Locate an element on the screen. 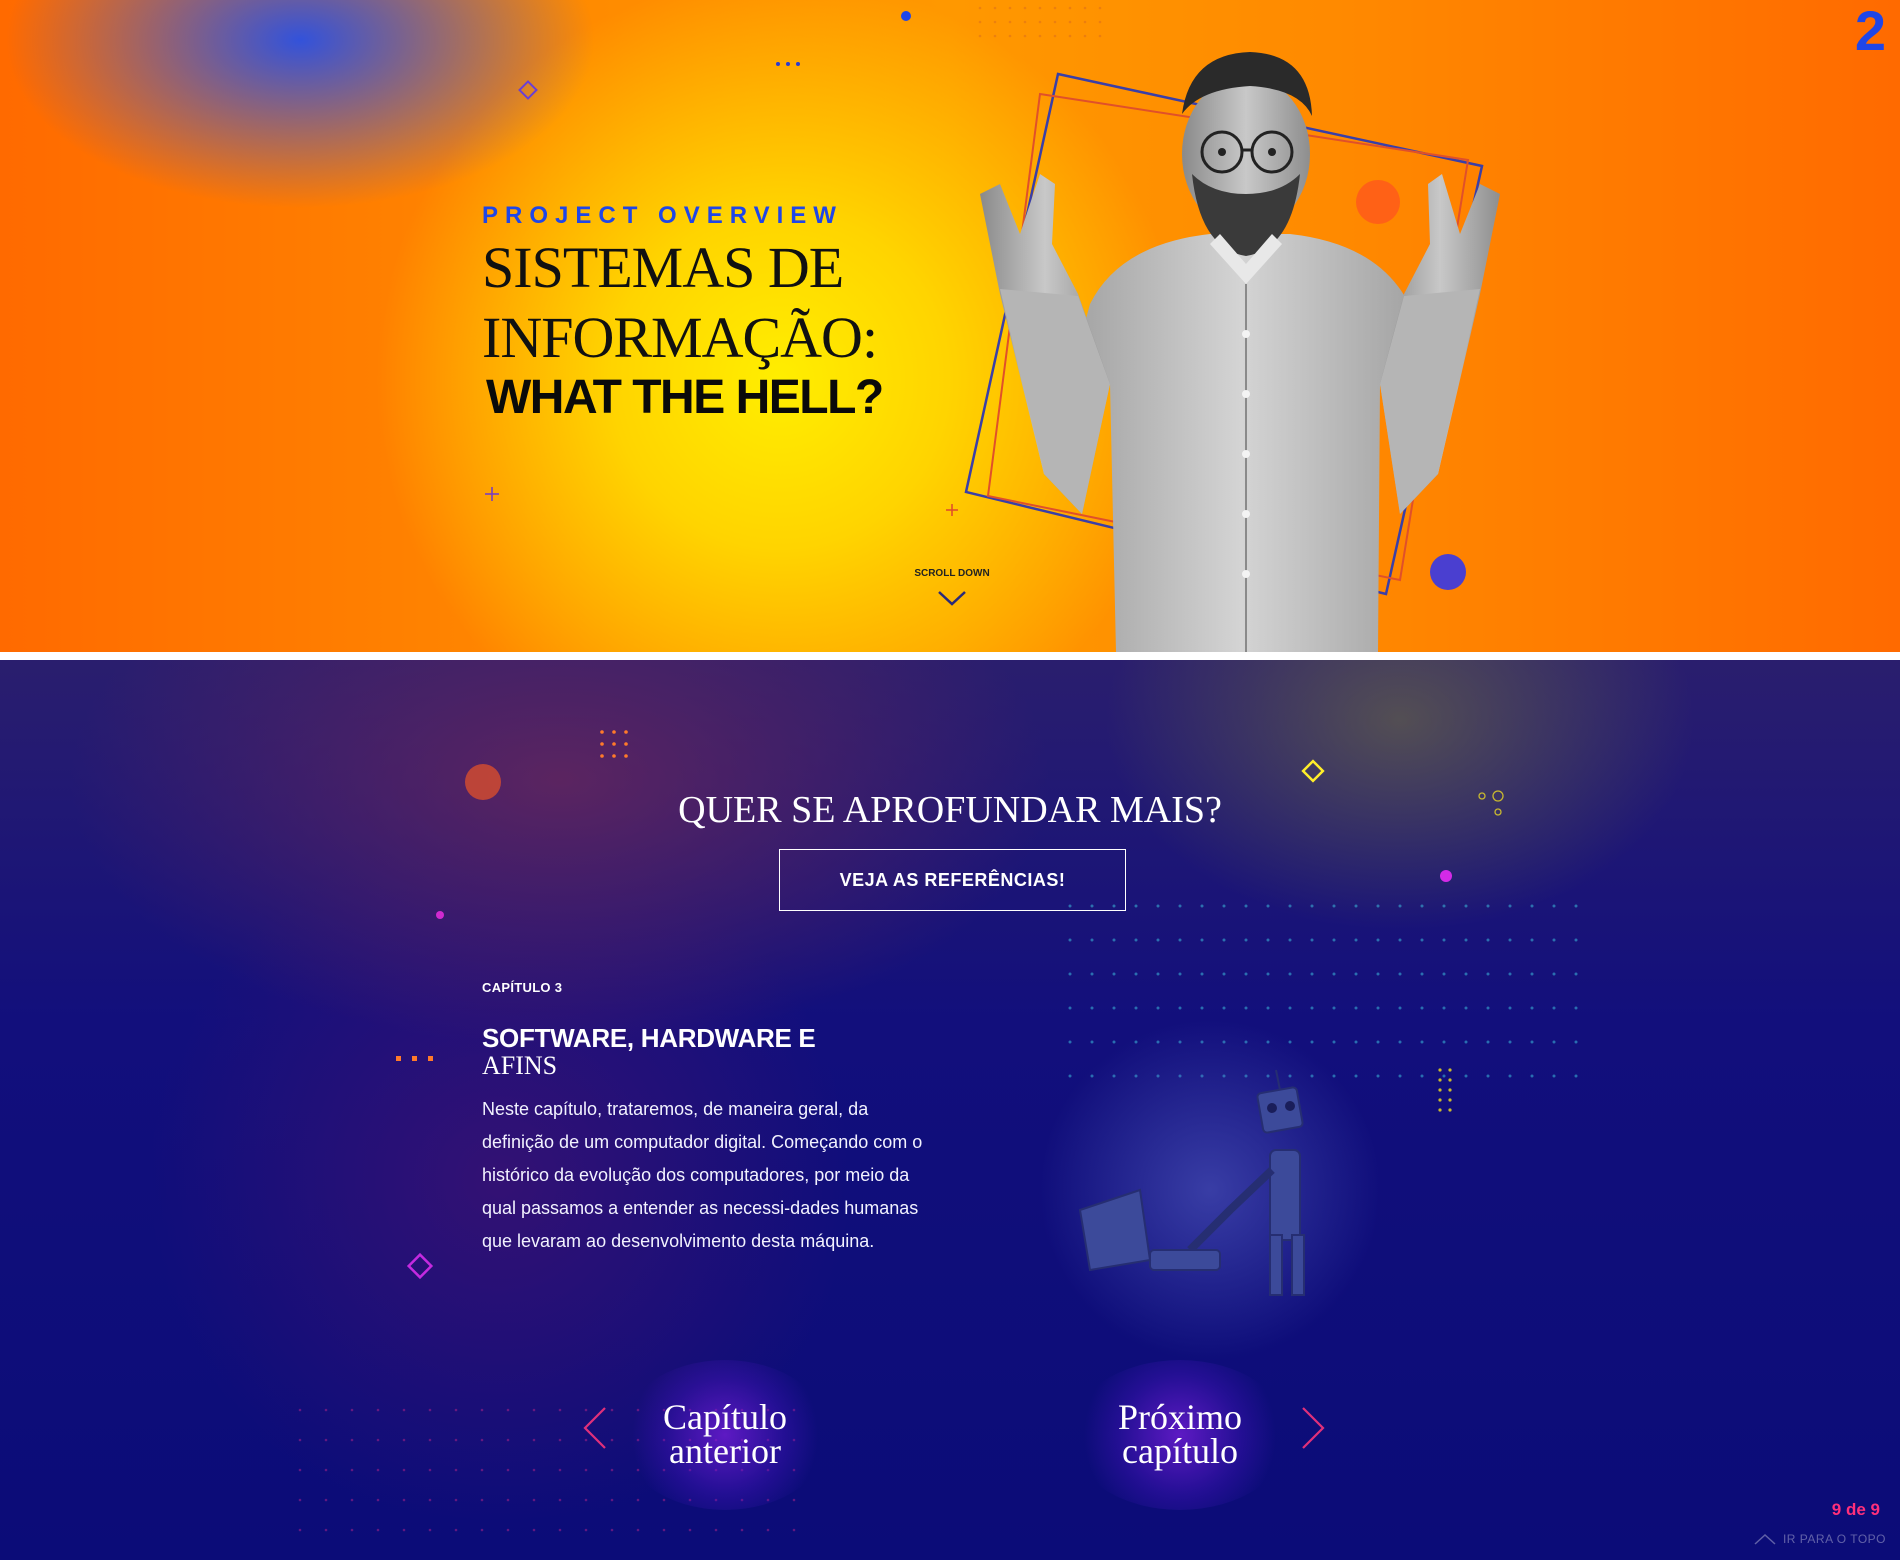  back-to-top-label: IR PARA O TOPO is located at coordinates (1834, 1539).